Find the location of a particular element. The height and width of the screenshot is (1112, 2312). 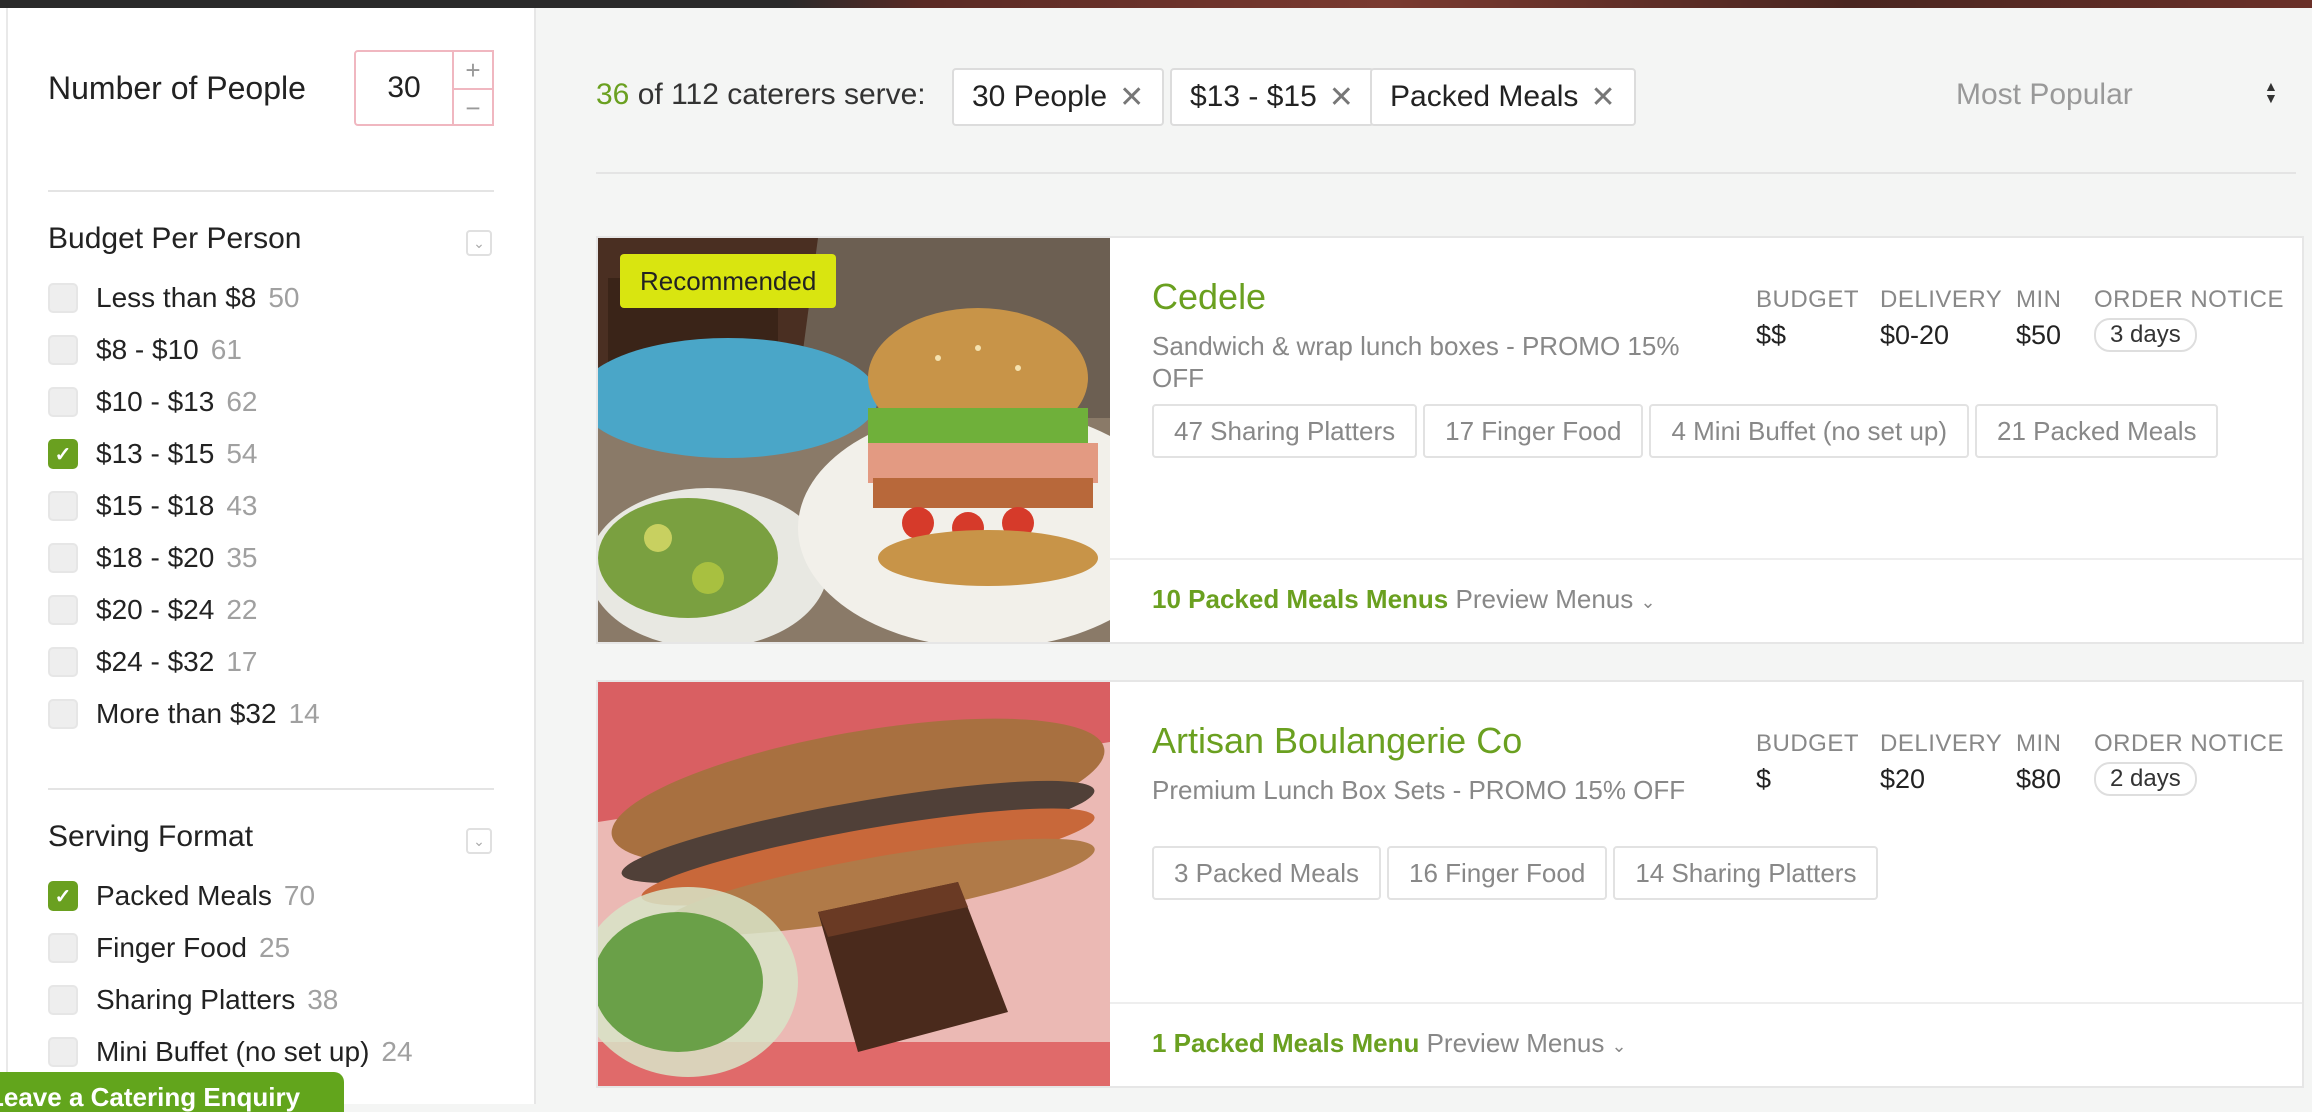

format-tag: 3 Packed Meals is located at coordinates (1266, 873).